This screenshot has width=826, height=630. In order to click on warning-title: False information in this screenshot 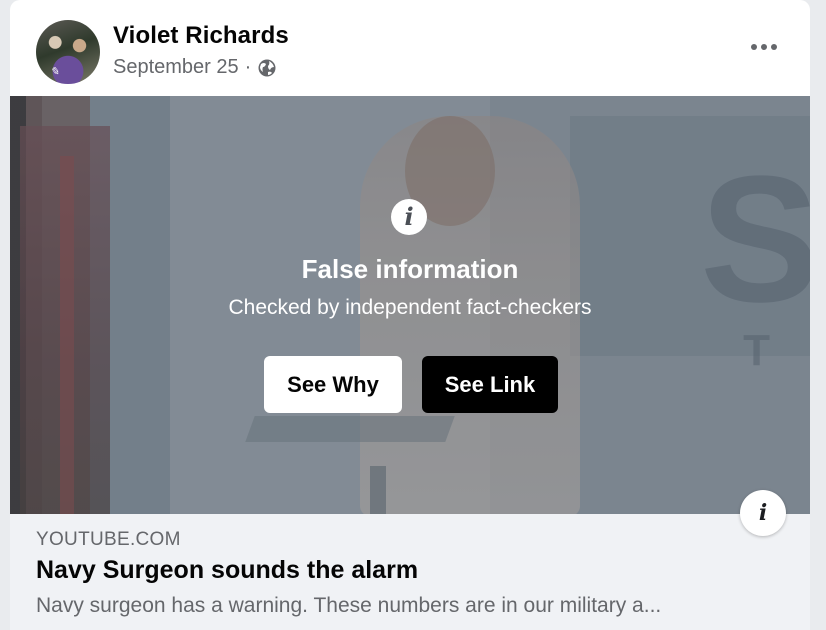, I will do `click(410, 269)`.